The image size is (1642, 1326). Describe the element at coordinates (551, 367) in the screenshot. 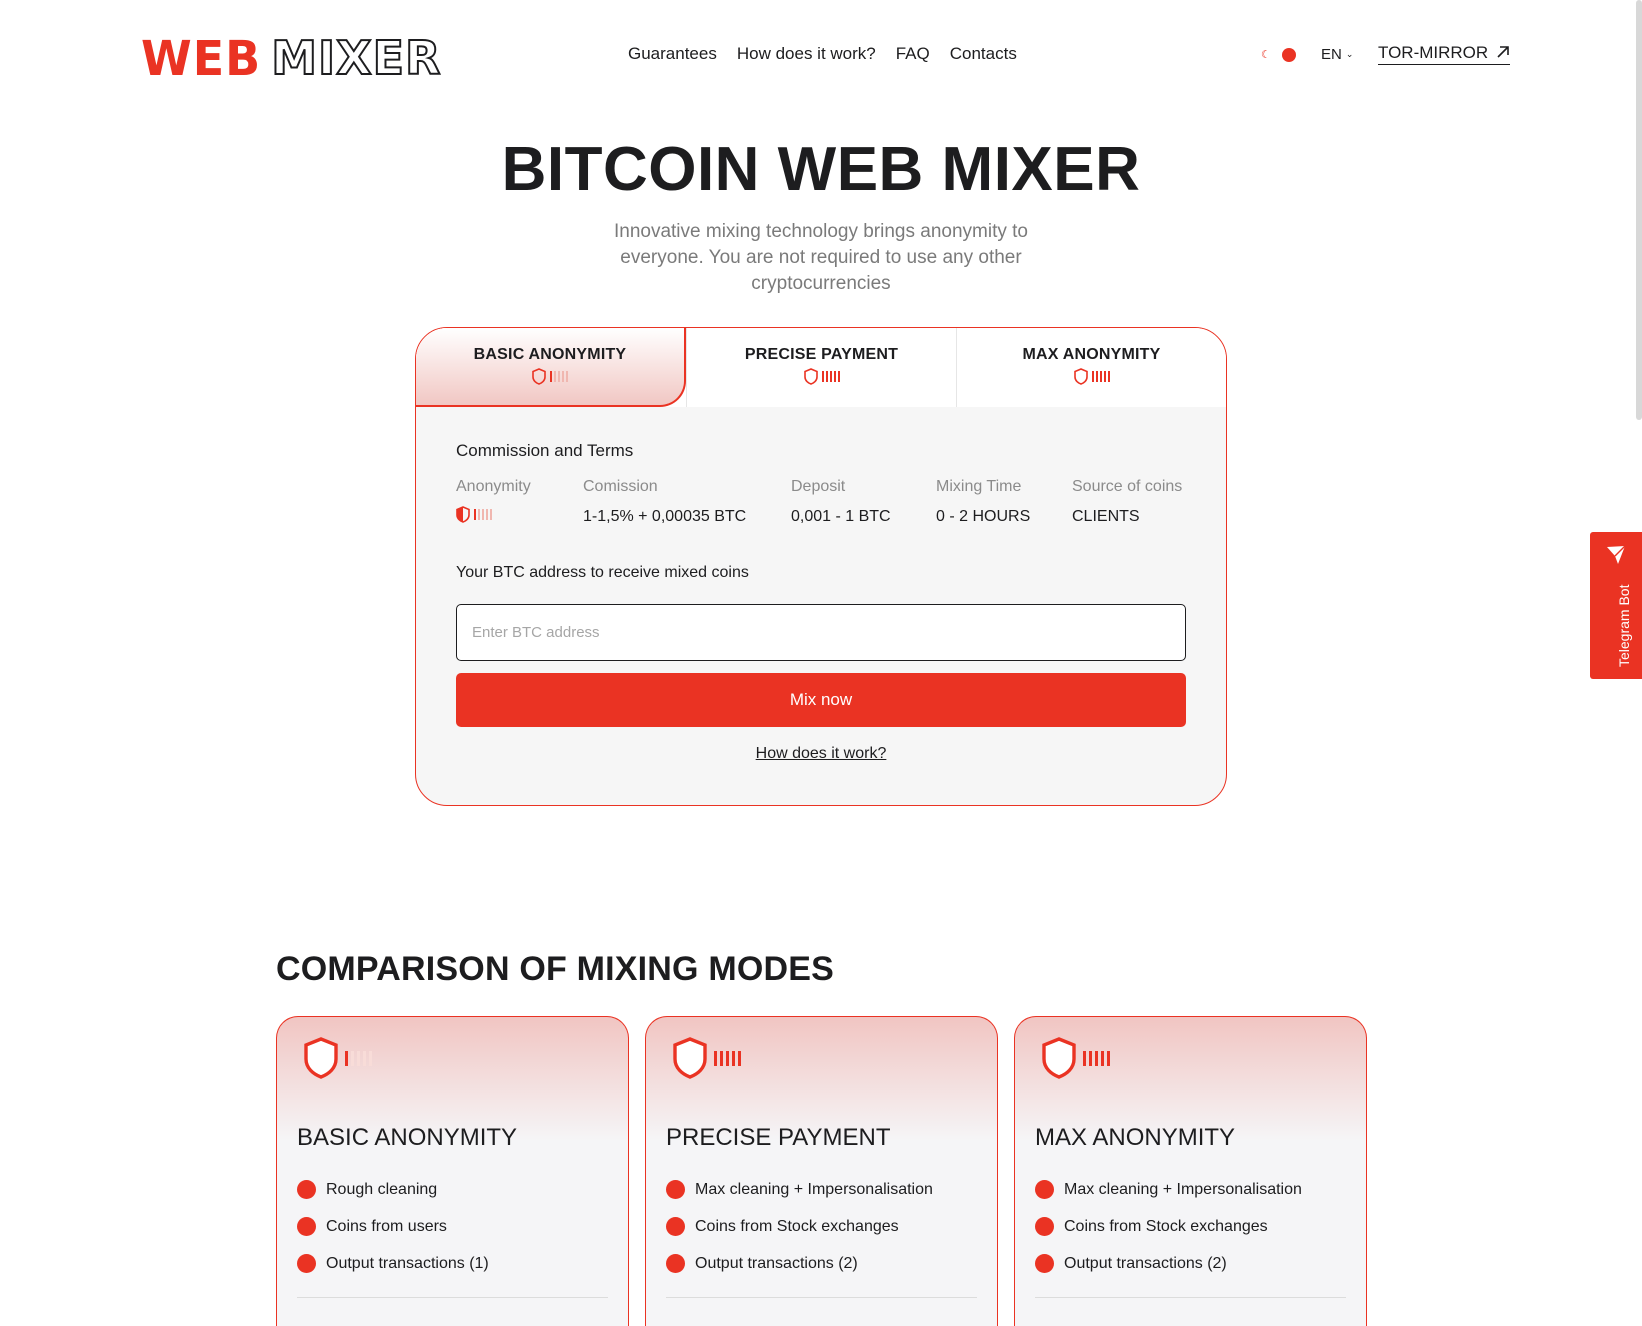

I see `tab-basic-anonymity: BASIC ANONYMITY` at that location.